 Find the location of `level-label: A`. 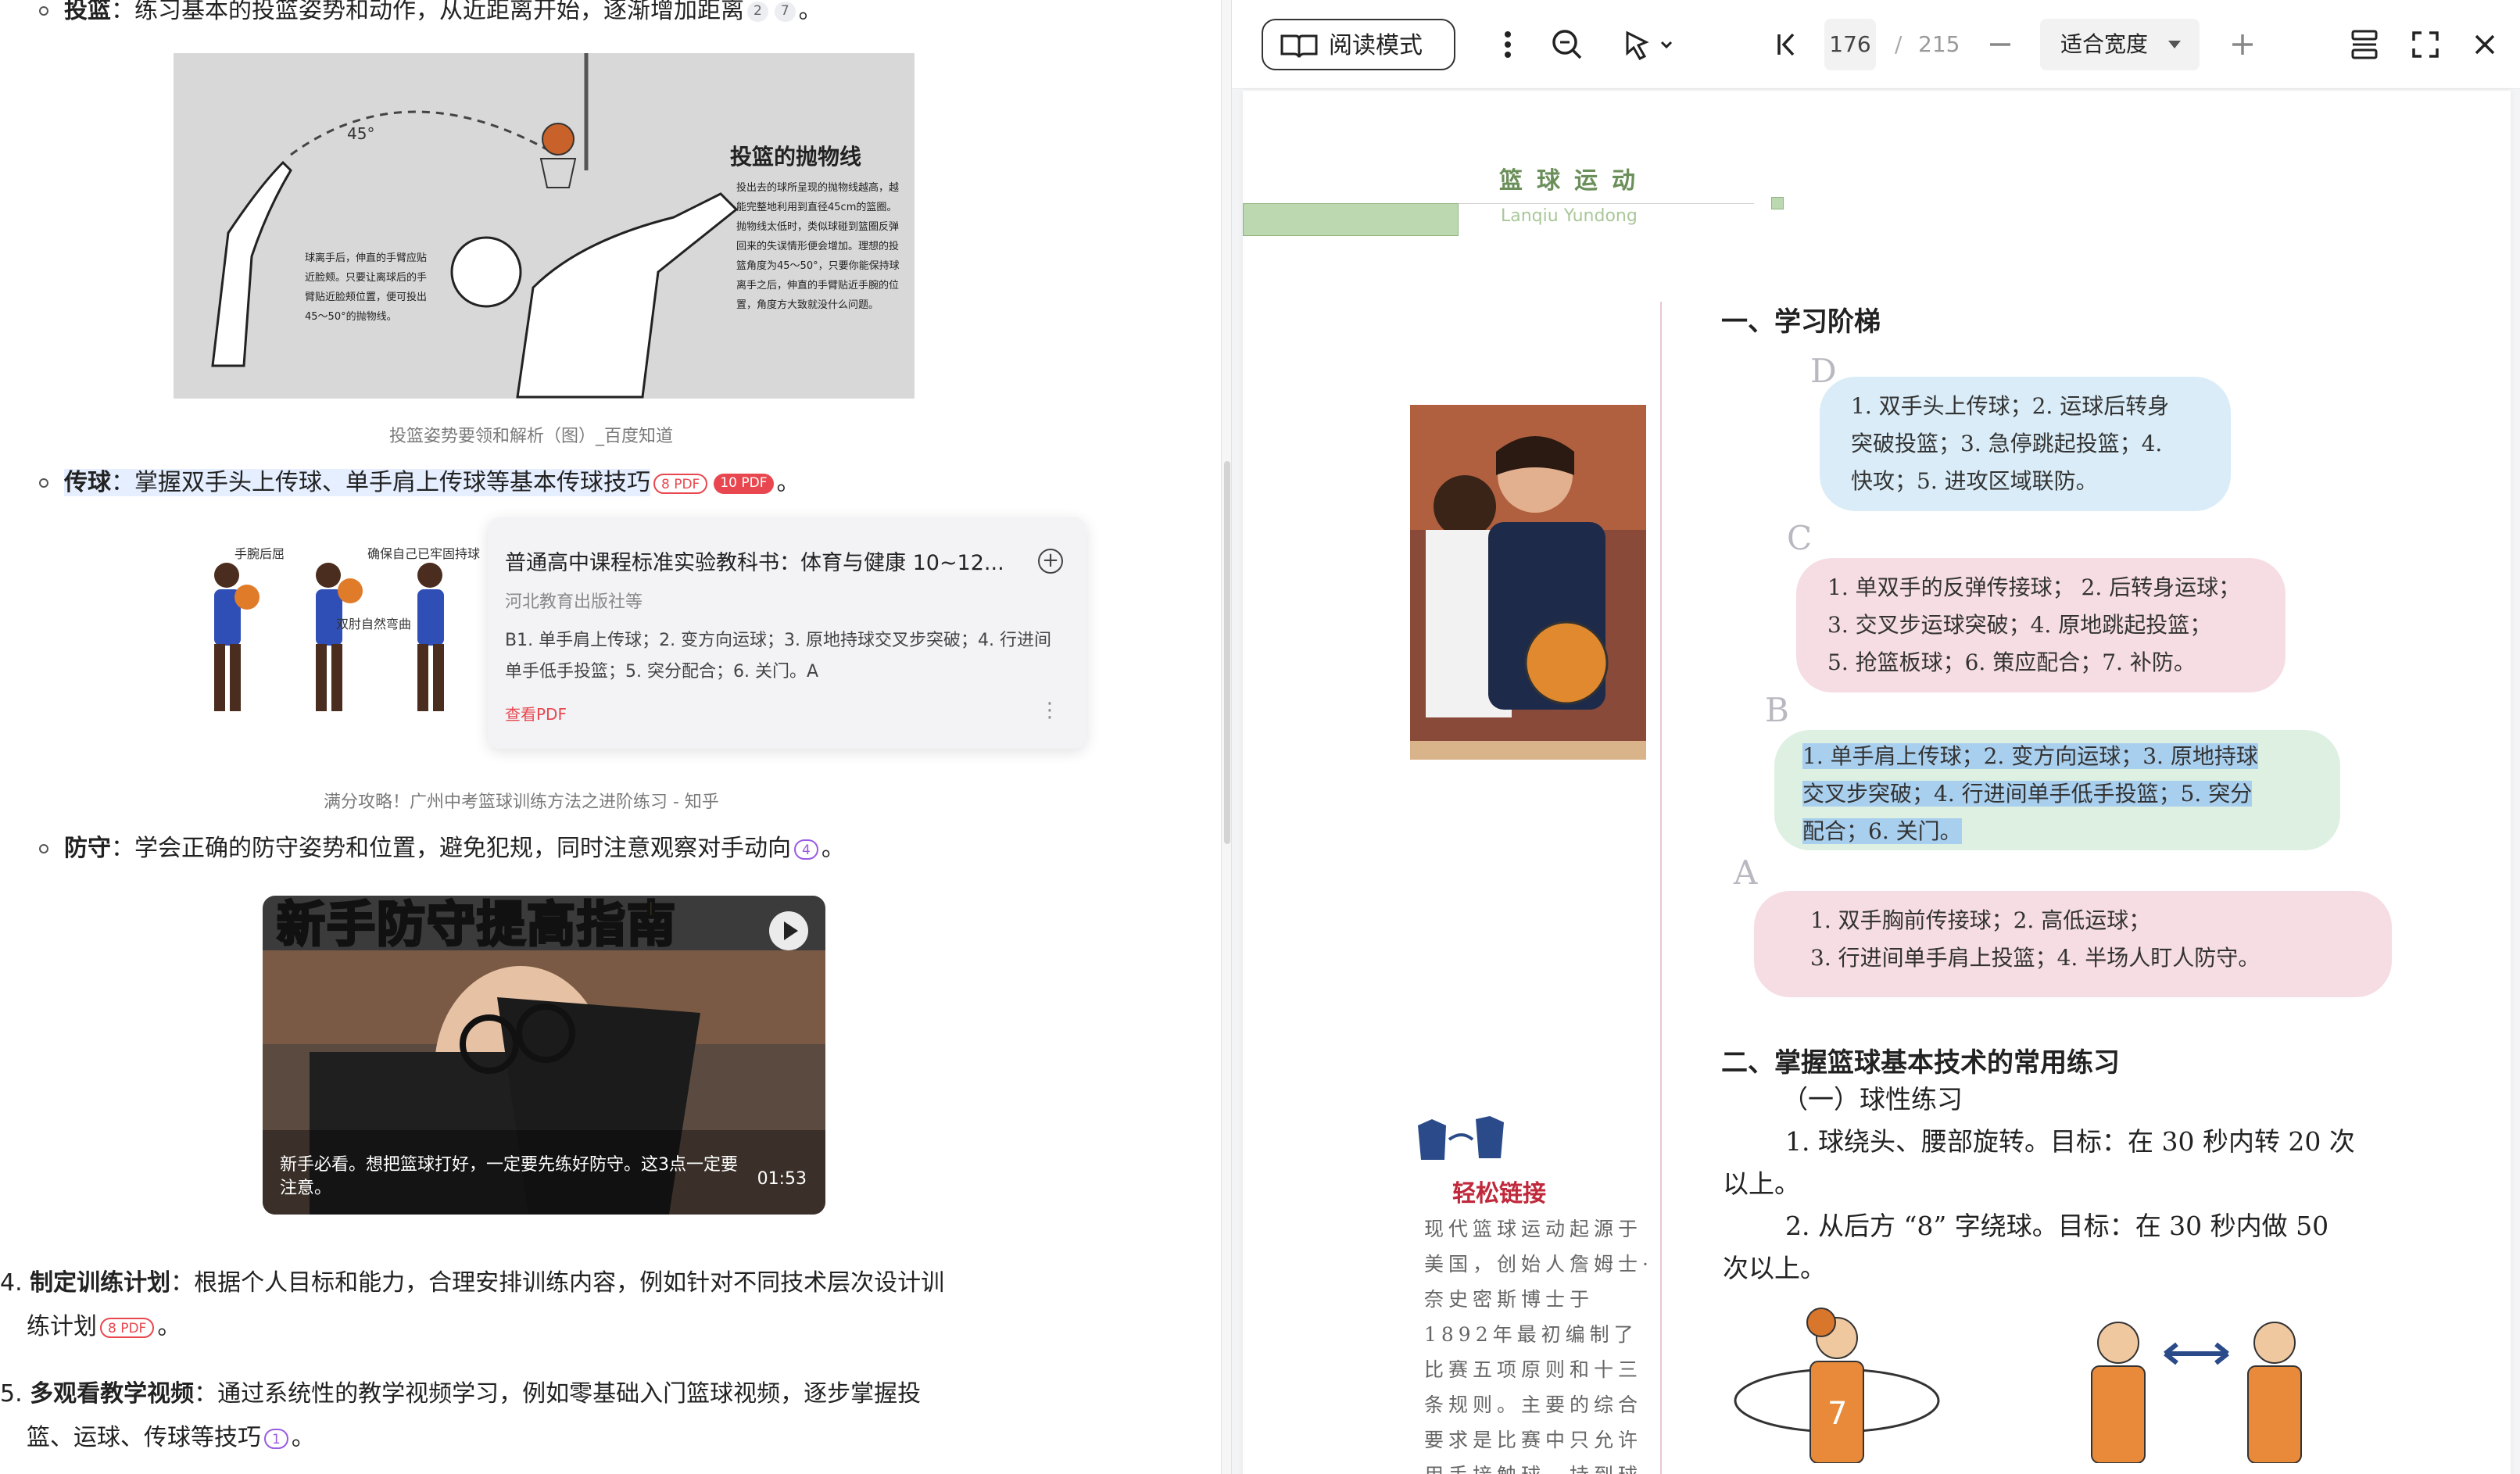

level-label: A is located at coordinates (1746, 872).